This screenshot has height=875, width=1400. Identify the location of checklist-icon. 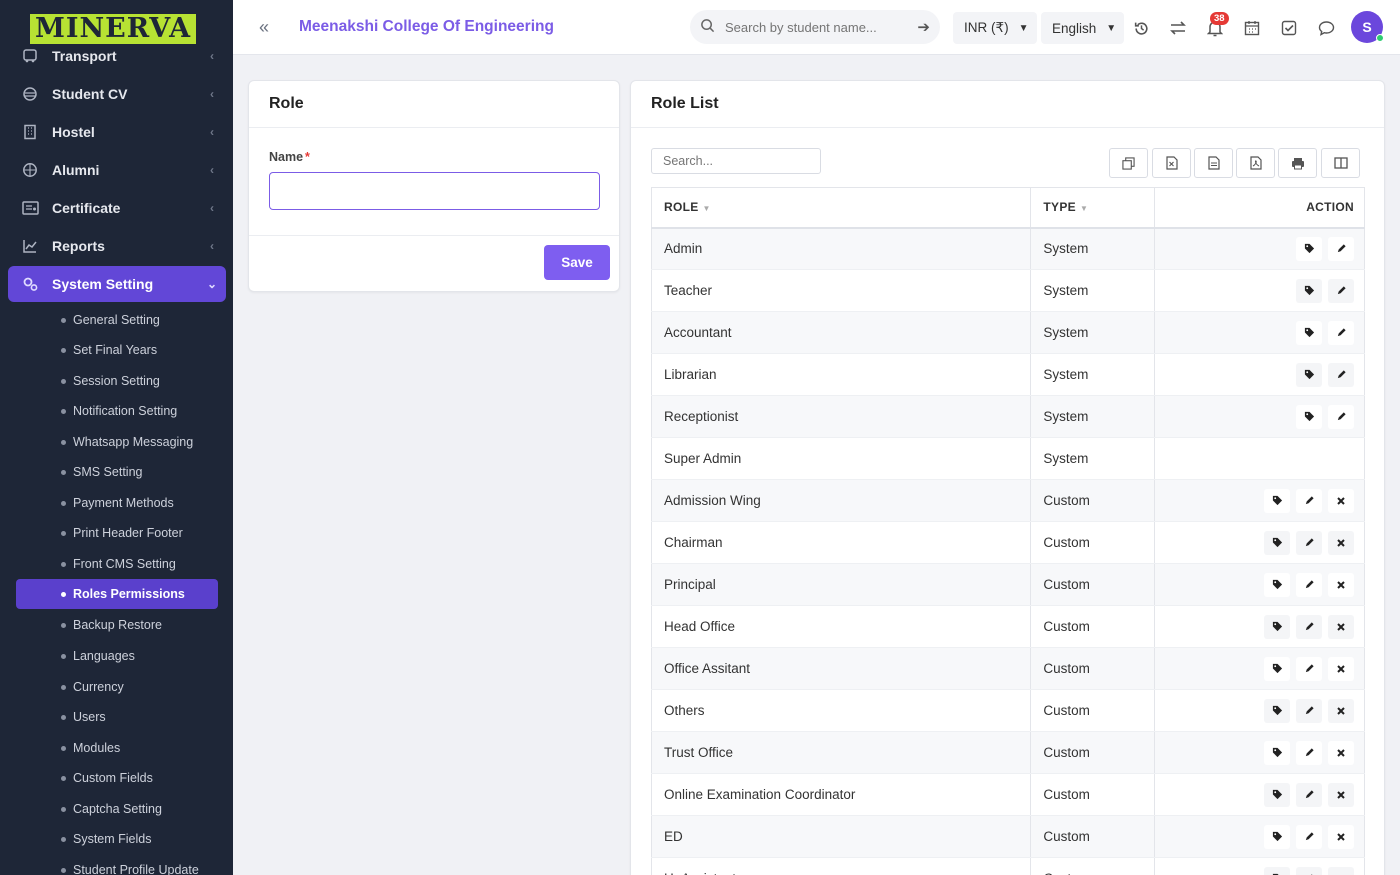
(1289, 28).